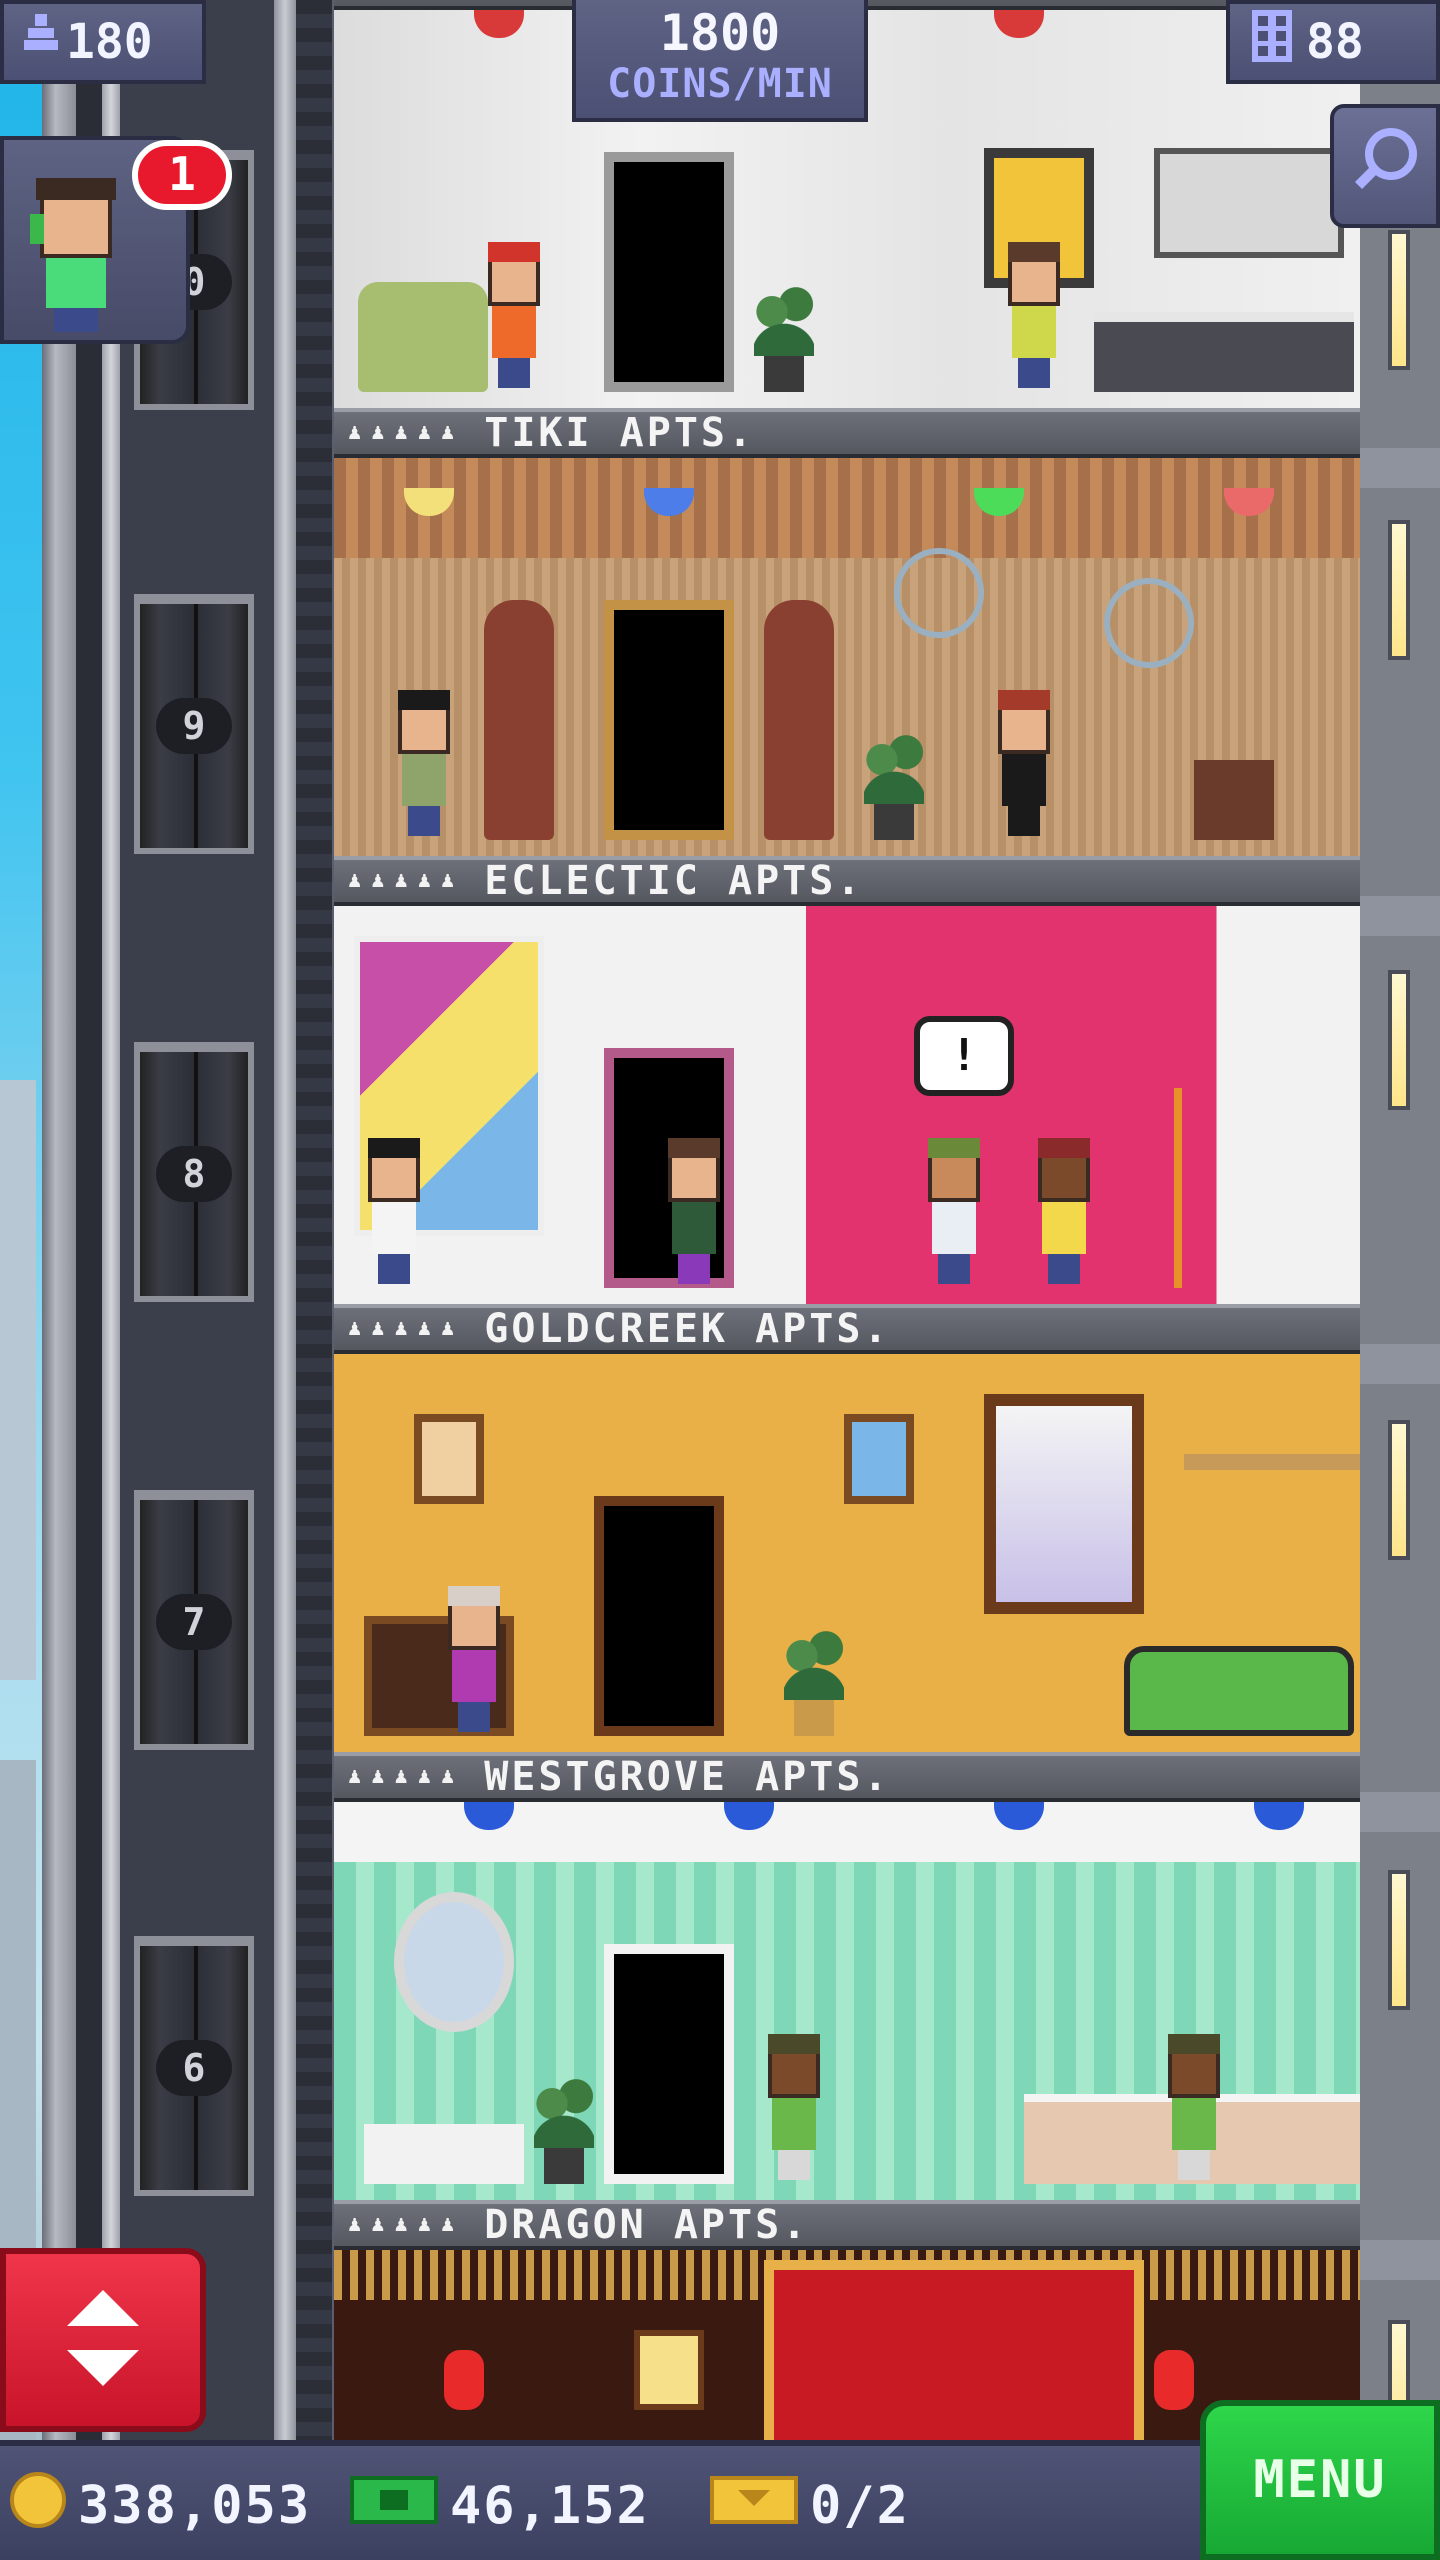 The height and width of the screenshot is (2560, 1440). What do you see at coordinates (1320, 2480) in the screenshot?
I see `menu-button: MENU` at bounding box center [1320, 2480].